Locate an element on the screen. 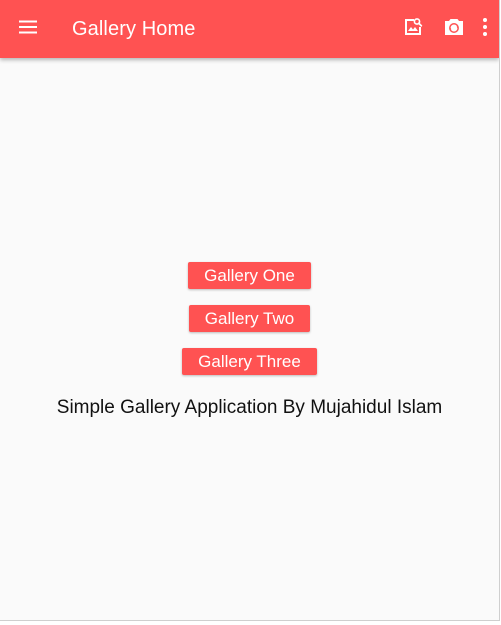  app-bar-actions is located at coordinates (440, 29).